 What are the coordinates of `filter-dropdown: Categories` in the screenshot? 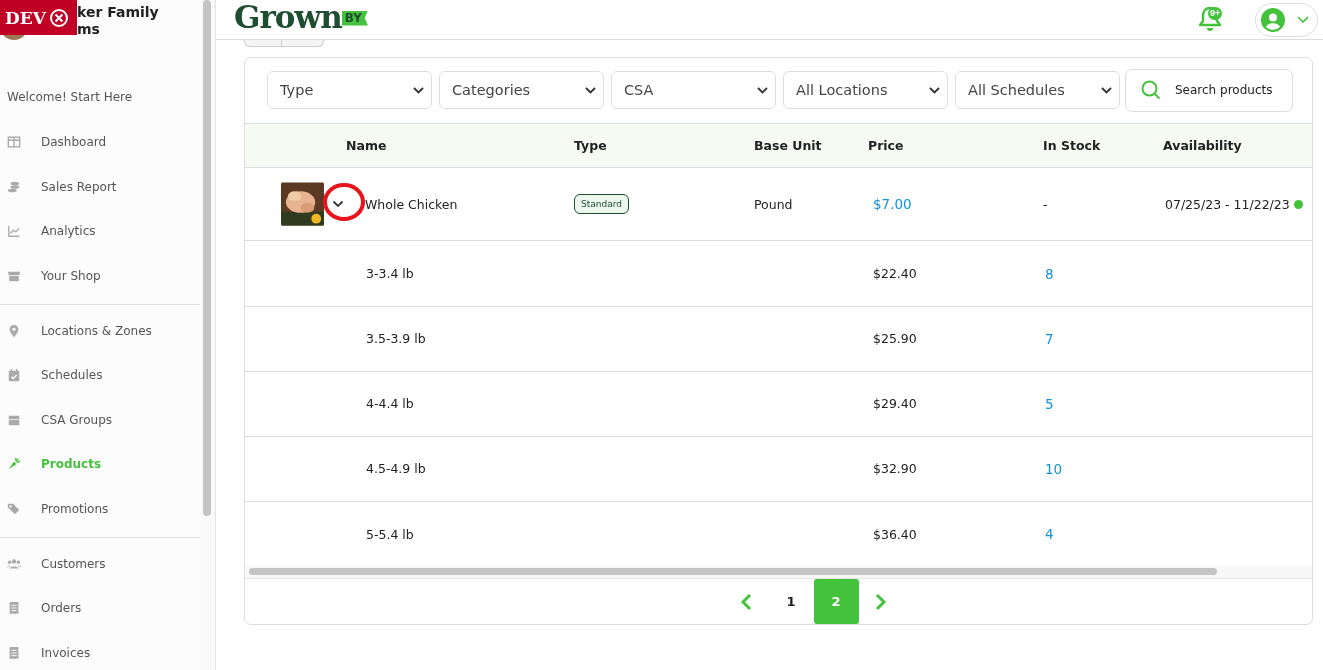 It's located at (521, 90).